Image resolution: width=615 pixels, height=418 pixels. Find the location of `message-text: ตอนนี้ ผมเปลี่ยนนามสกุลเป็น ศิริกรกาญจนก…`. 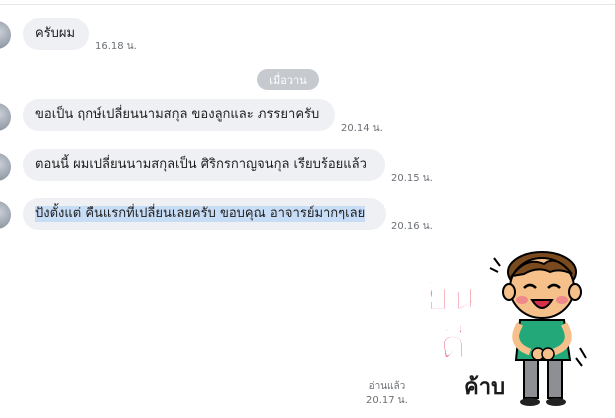

message-text: ตอนนี้ ผมเปลี่ยนนามสกุลเป็น ศิริกรกาญจนก… is located at coordinates (201, 164).